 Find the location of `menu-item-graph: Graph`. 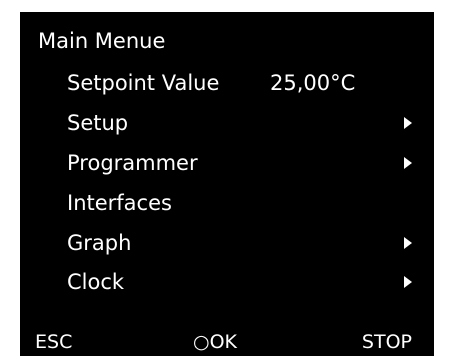

menu-item-graph: Graph is located at coordinates (227, 243).